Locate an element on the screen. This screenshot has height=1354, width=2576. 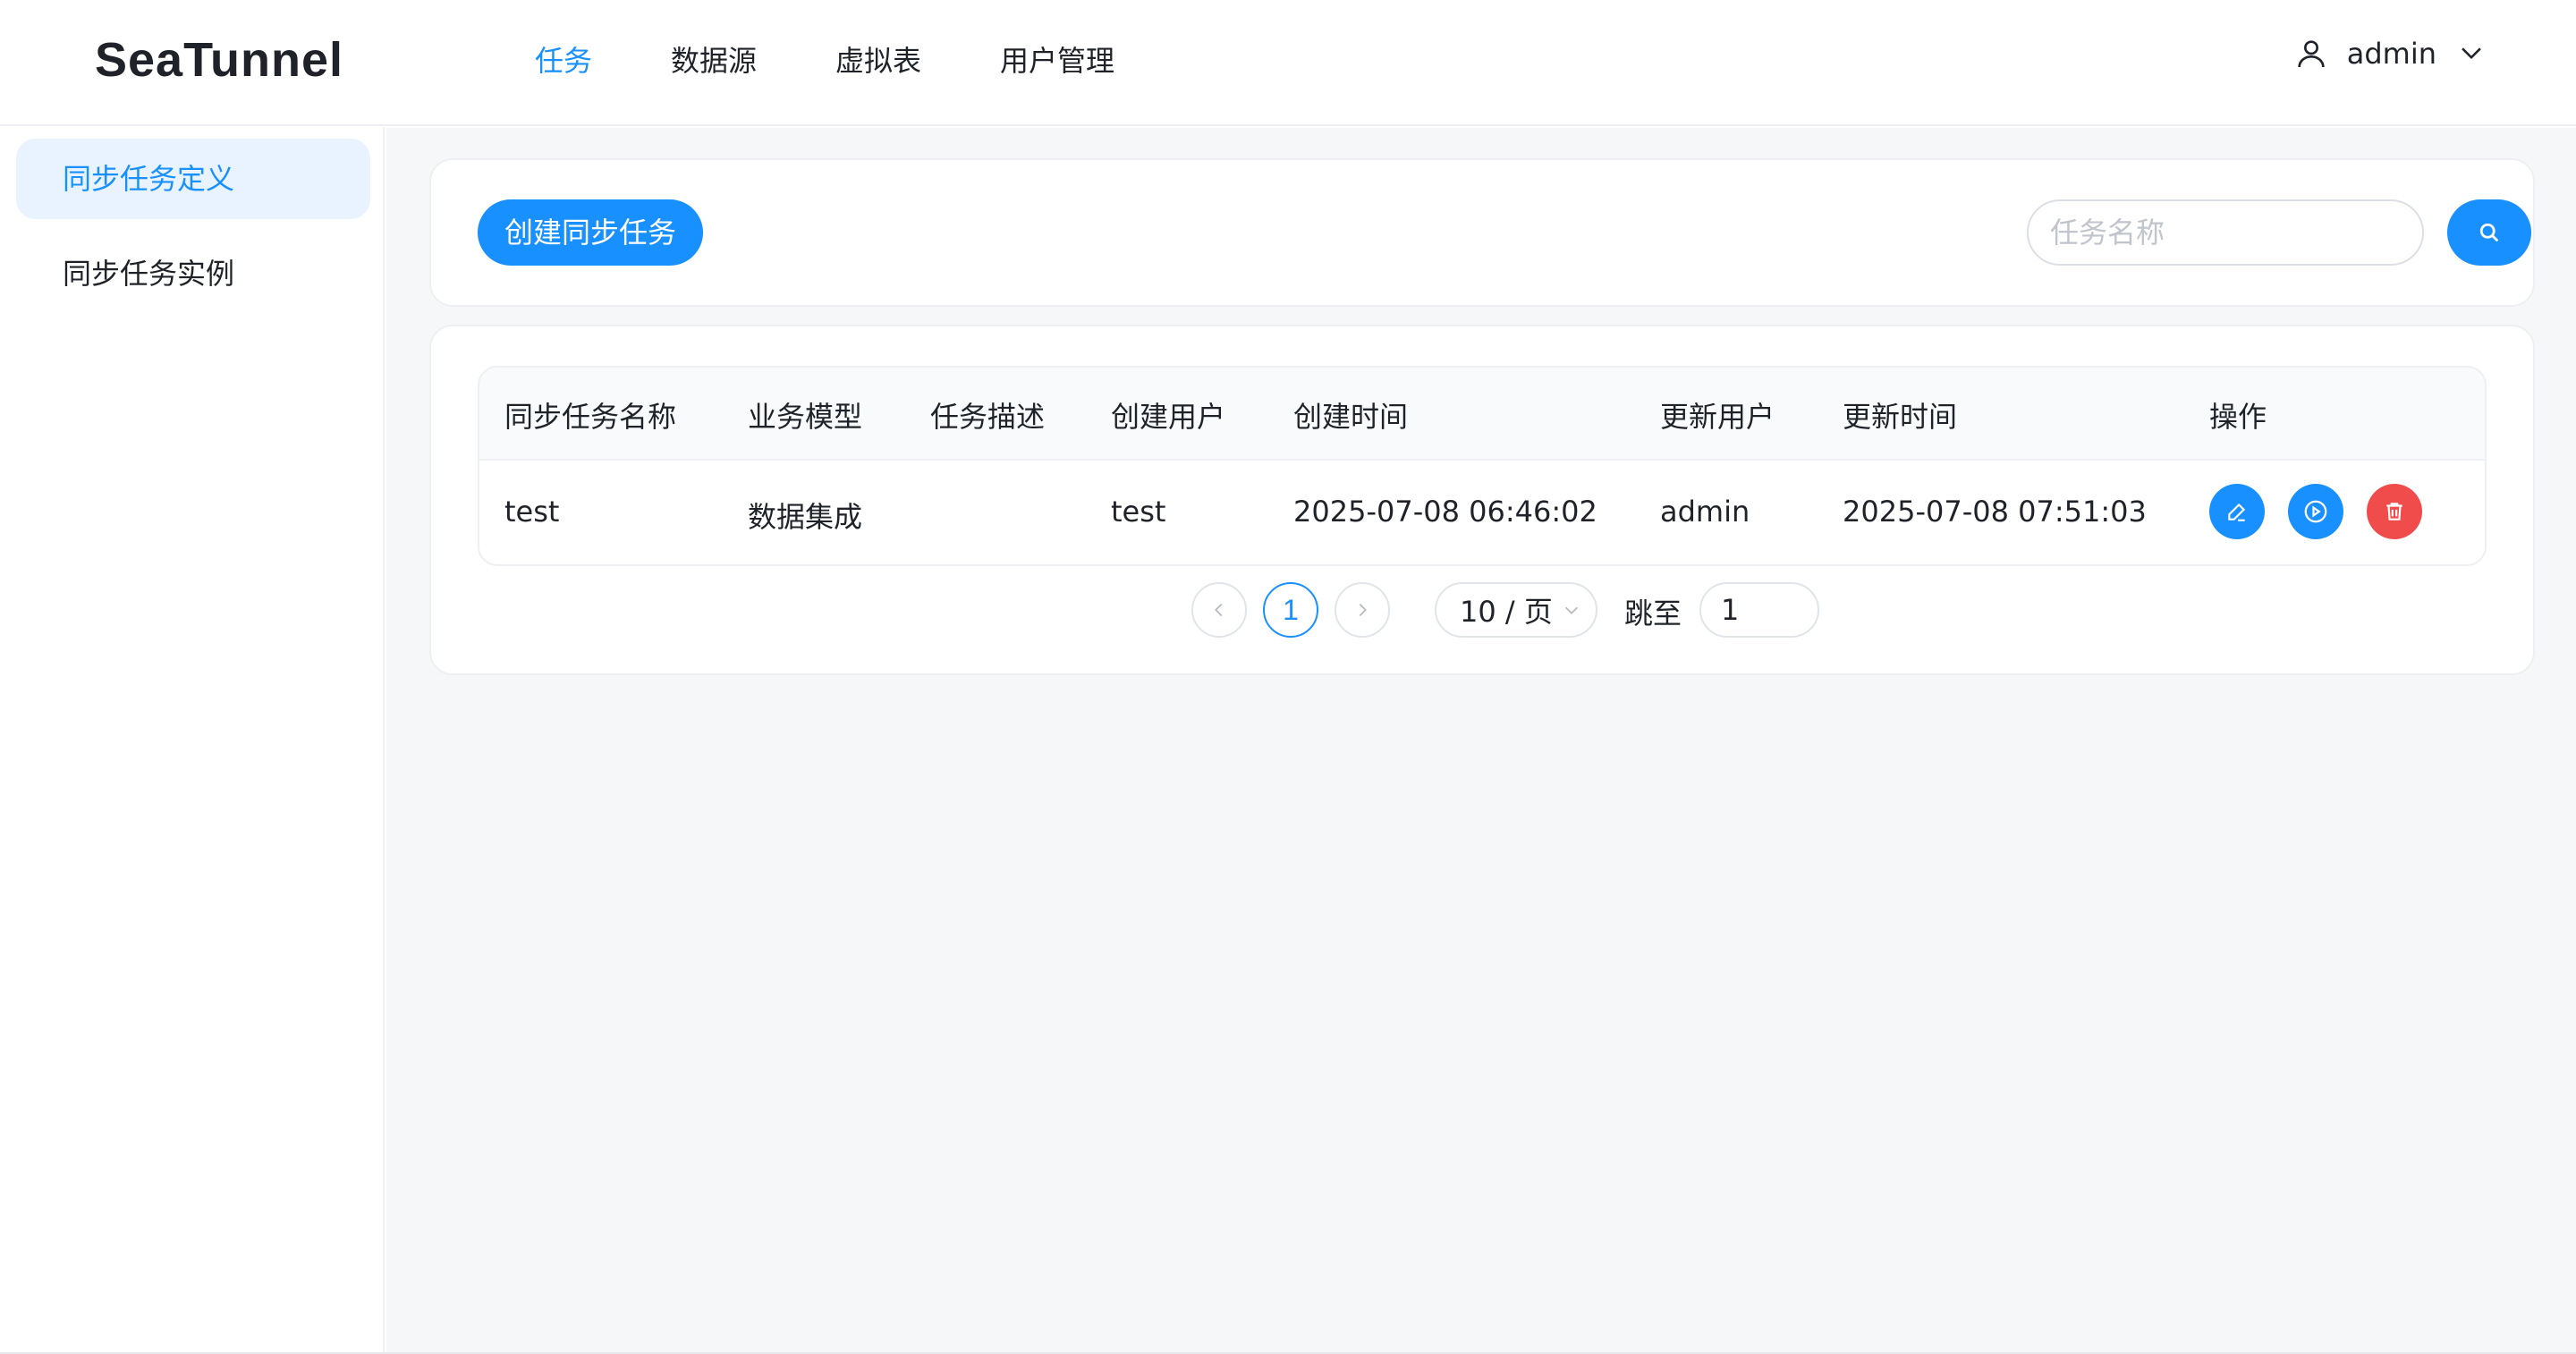
search-icon is located at coordinates (2489, 233).